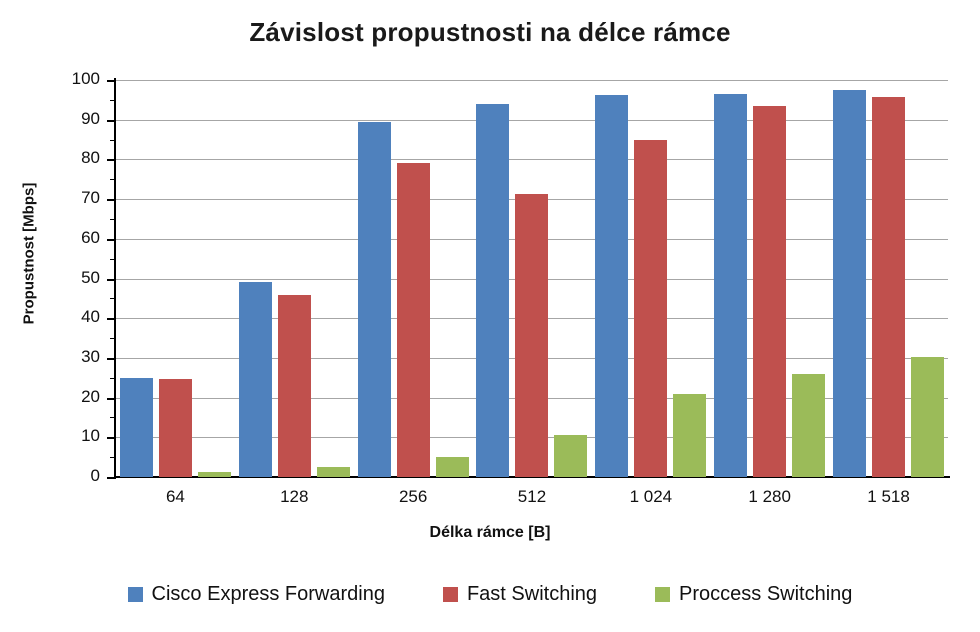 The image size is (980, 632). Describe the element at coordinates (29, 253) in the screenshot. I see `y-axis-title: Propustnost [Mbps]` at that location.